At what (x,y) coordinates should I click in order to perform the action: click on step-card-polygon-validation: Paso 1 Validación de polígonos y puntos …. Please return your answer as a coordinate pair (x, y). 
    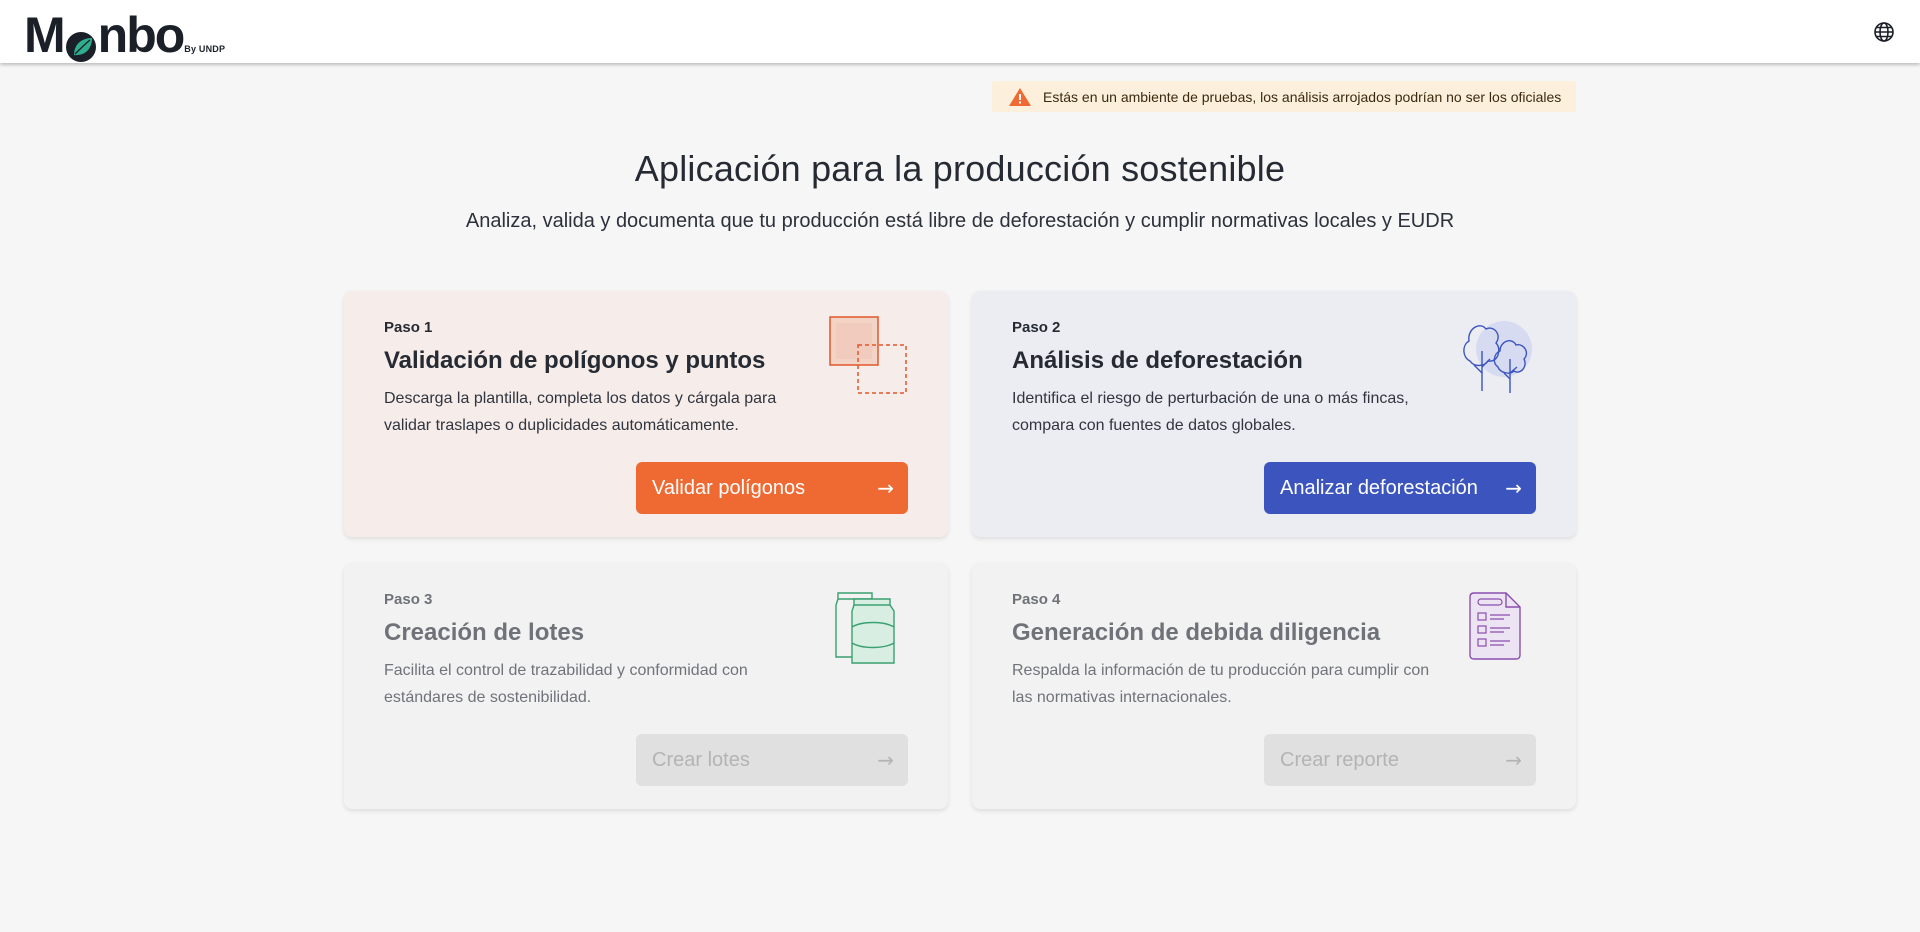
    Looking at the image, I should click on (646, 414).